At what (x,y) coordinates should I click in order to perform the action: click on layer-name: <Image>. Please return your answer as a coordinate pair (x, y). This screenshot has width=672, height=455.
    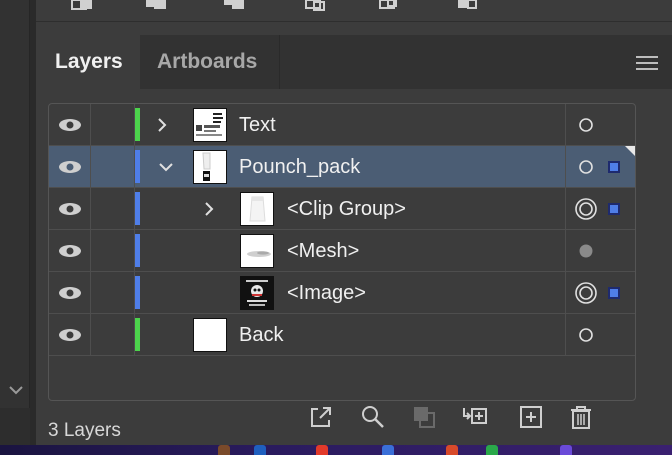
    Looking at the image, I should click on (326, 293).